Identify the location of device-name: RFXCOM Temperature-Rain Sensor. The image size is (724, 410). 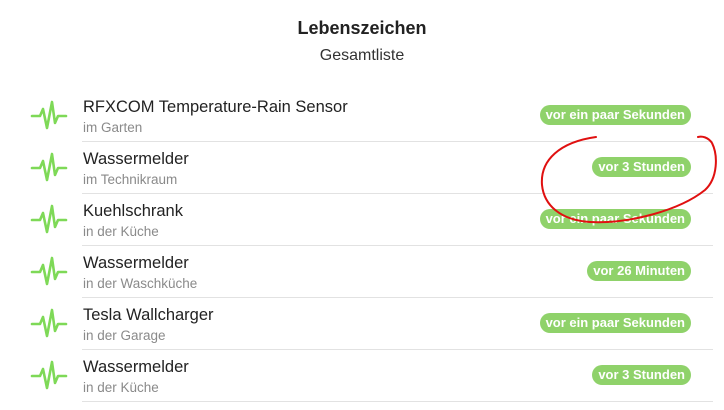
(215, 107).